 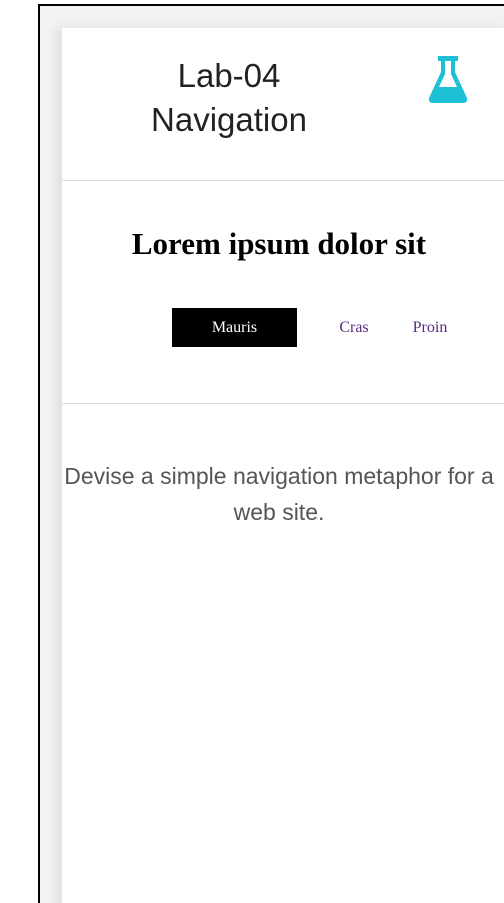 I want to click on page-title: Lab-04 Navigation, so click(x=229, y=97).